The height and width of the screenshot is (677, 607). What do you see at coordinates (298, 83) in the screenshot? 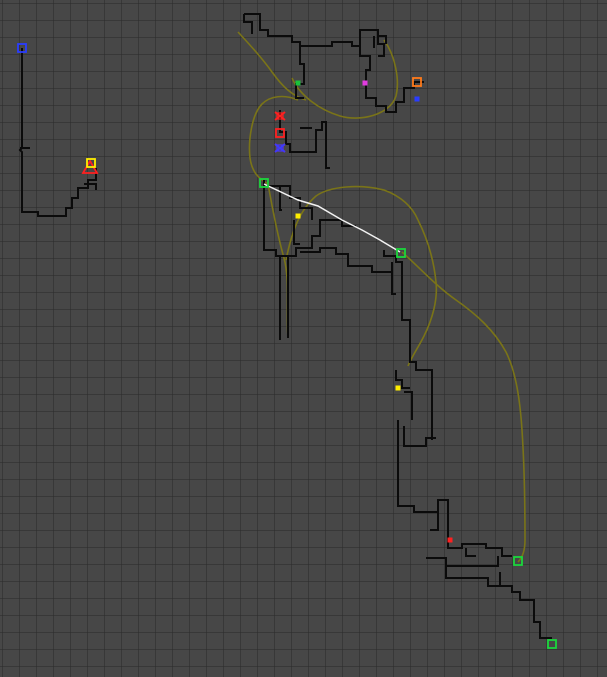
I see `green-dot-icon` at bounding box center [298, 83].